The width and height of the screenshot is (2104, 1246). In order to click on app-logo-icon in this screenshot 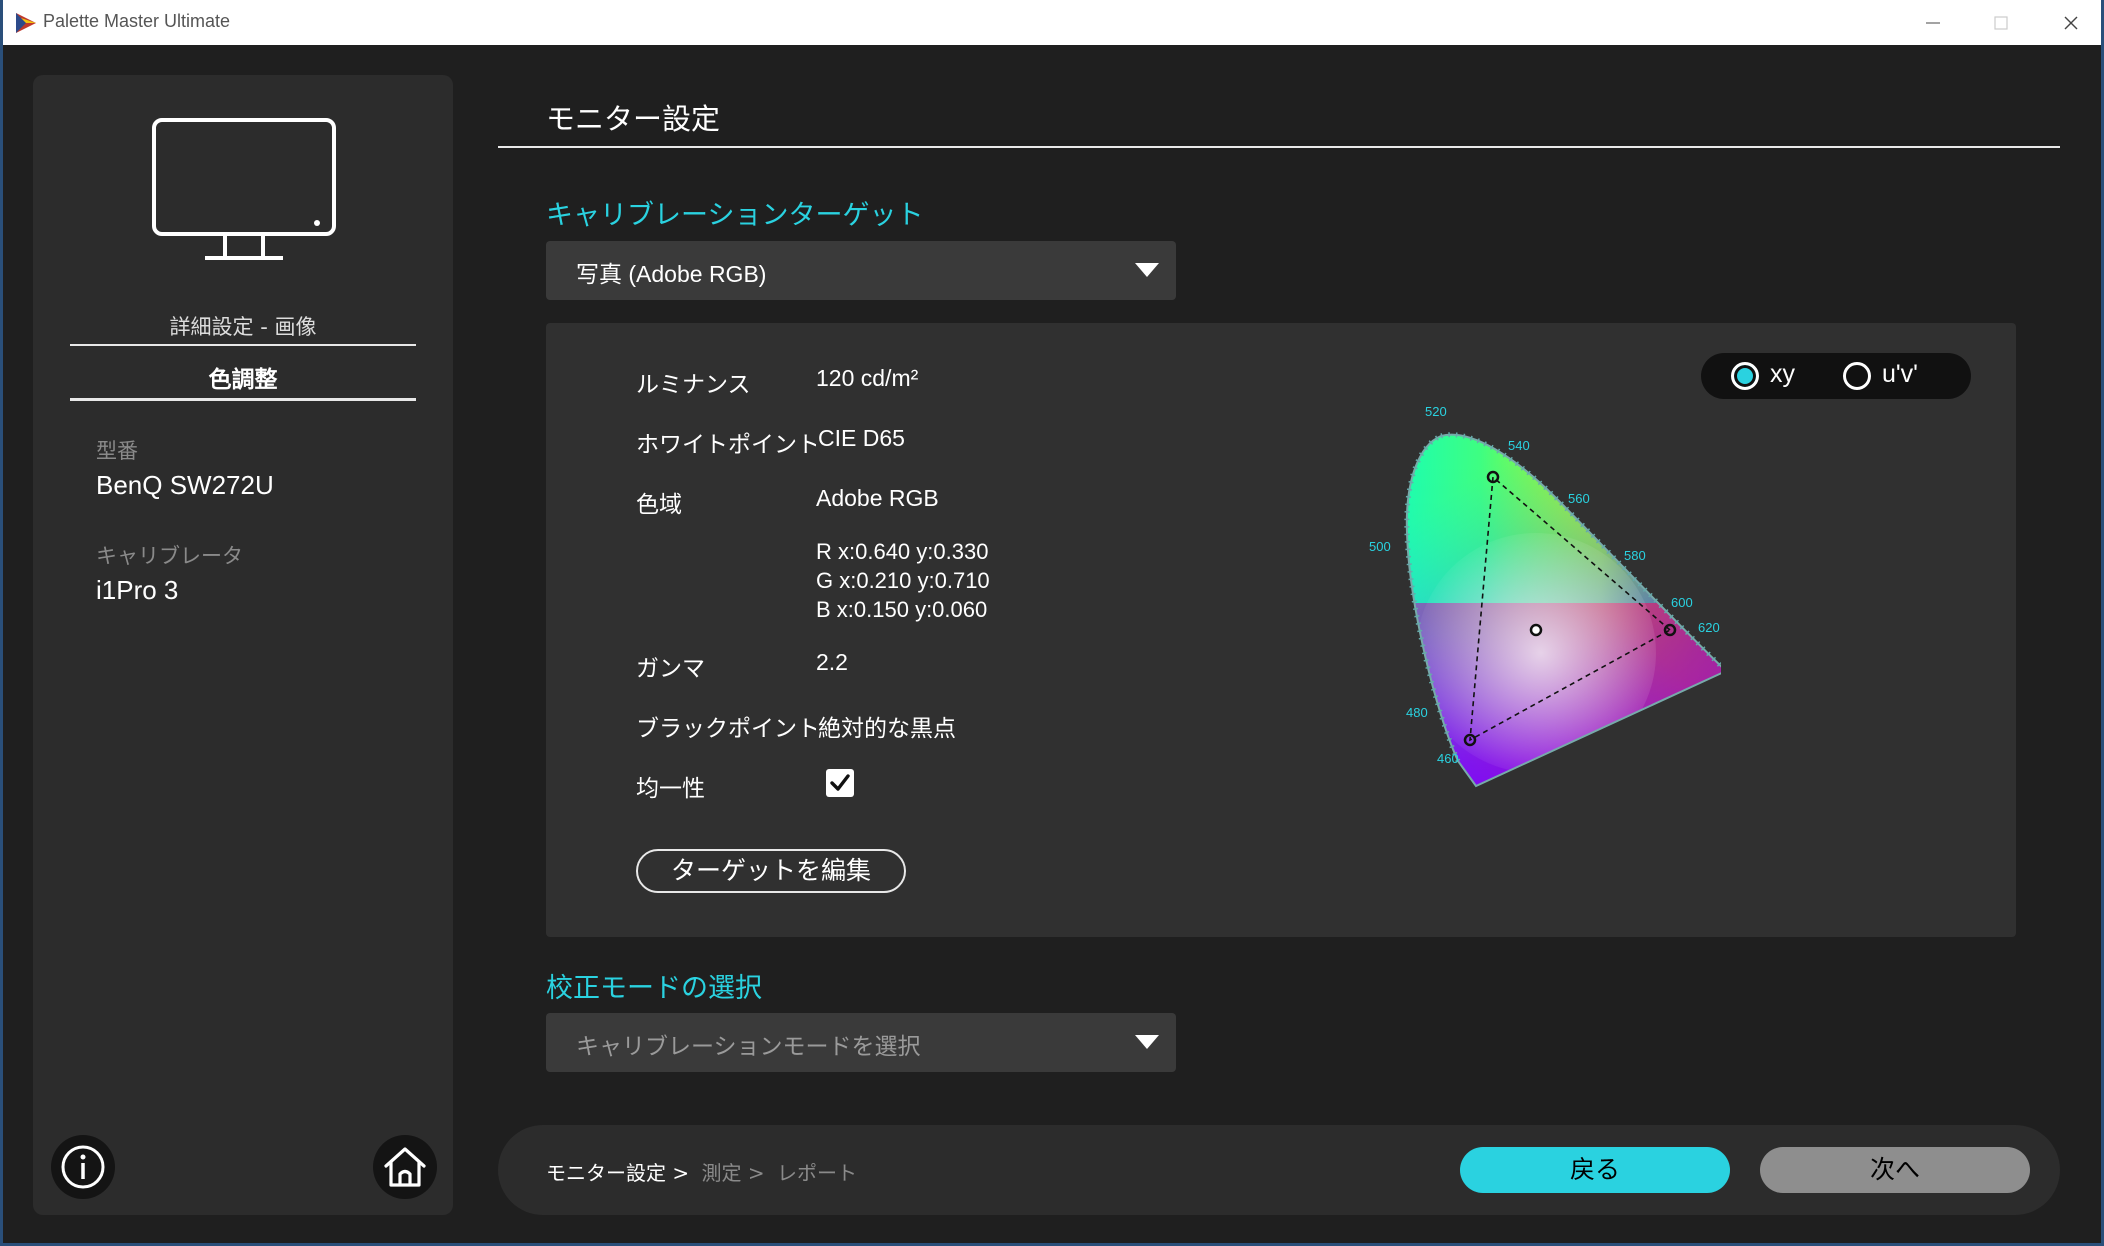, I will do `click(26, 23)`.